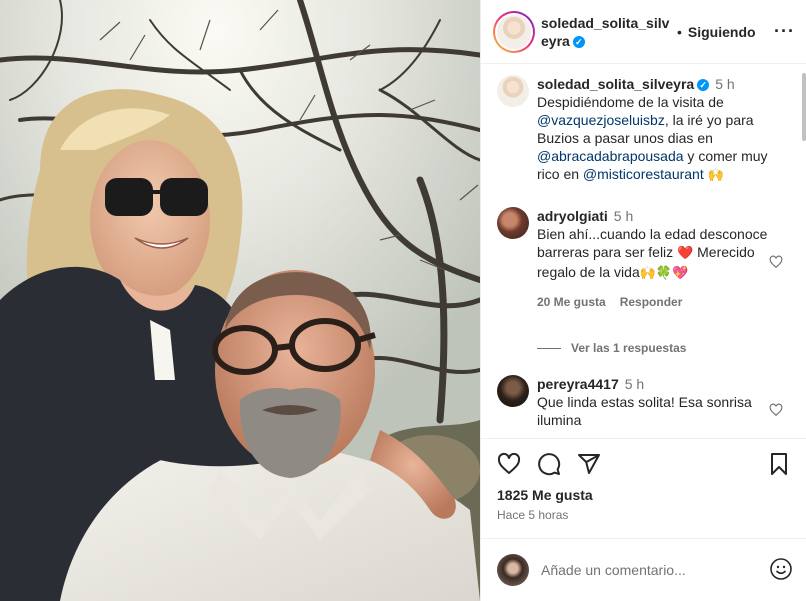 The width and height of the screenshot is (806, 601). I want to click on post-header: soledad_solita_silveyra ✓ • Siguiendo ···, so click(643, 32).